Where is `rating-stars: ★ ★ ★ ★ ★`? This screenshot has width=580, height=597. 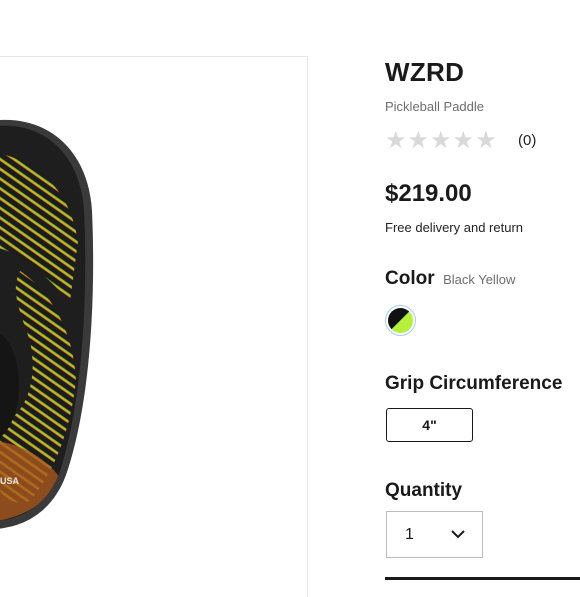 rating-stars: ★ ★ ★ ★ ★ is located at coordinates (441, 141).